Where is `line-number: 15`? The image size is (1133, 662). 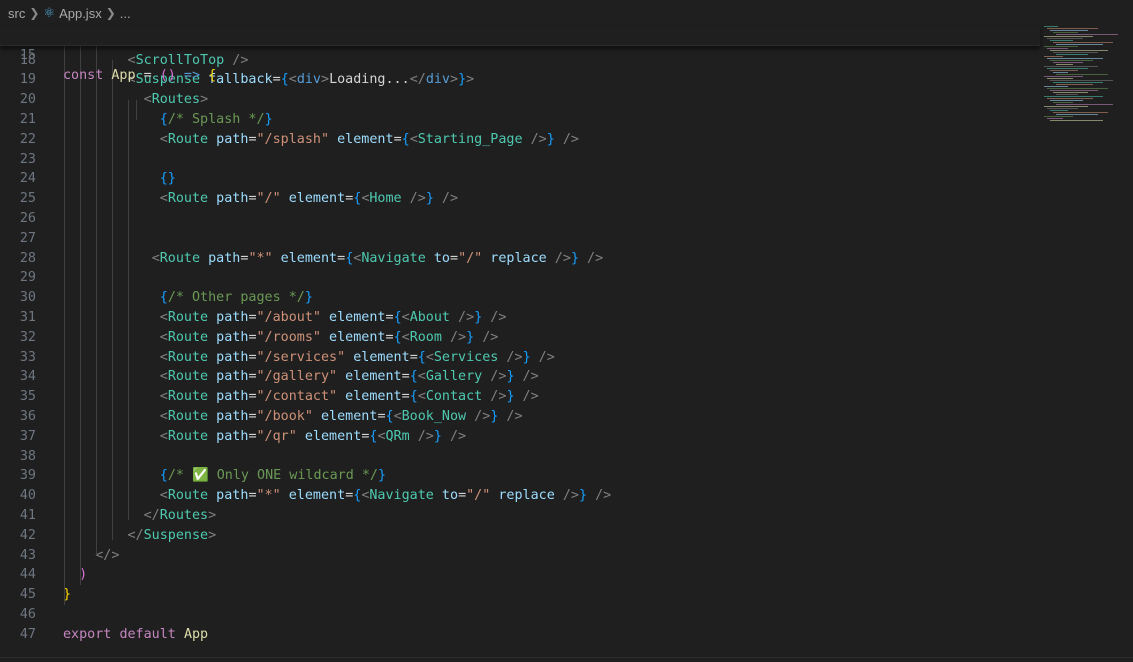 line-number: 15 is located at coordinates (27, 55).